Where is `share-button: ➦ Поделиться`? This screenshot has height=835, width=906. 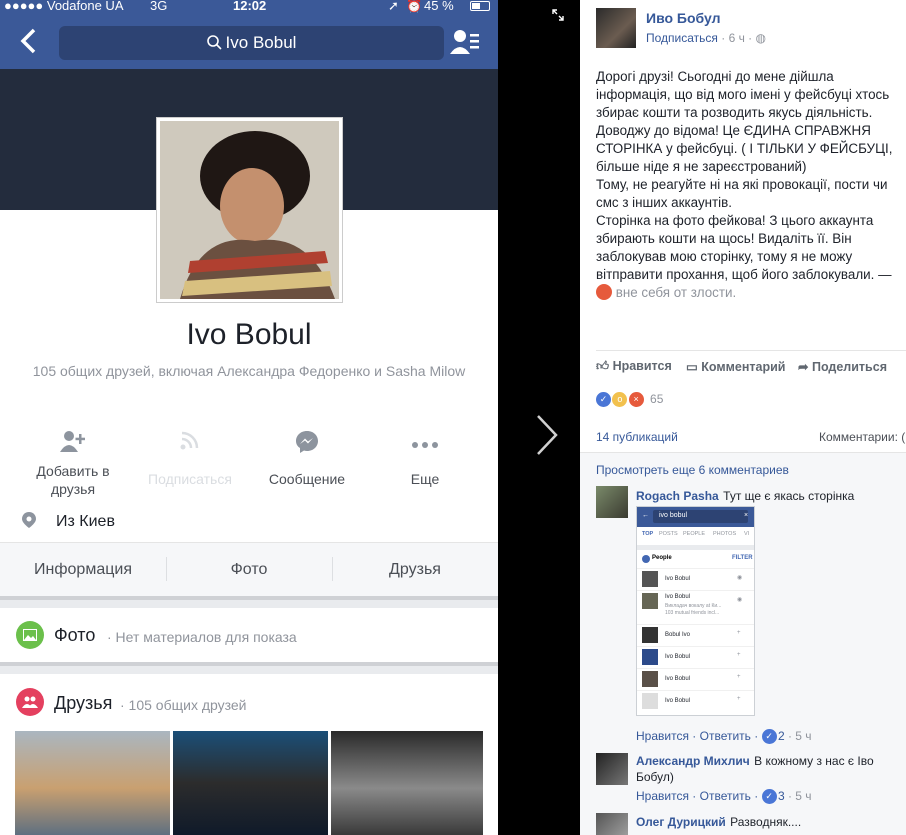
share-button: ➦ Поделиться is located at coordinates (842, 366).